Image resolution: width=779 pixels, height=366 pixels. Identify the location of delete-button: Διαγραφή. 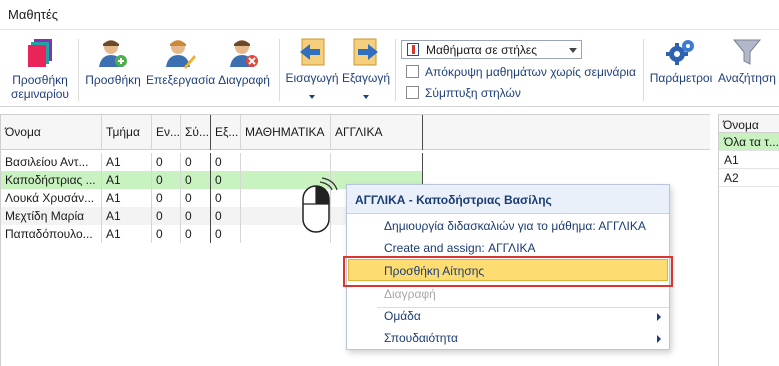
(244, 62).